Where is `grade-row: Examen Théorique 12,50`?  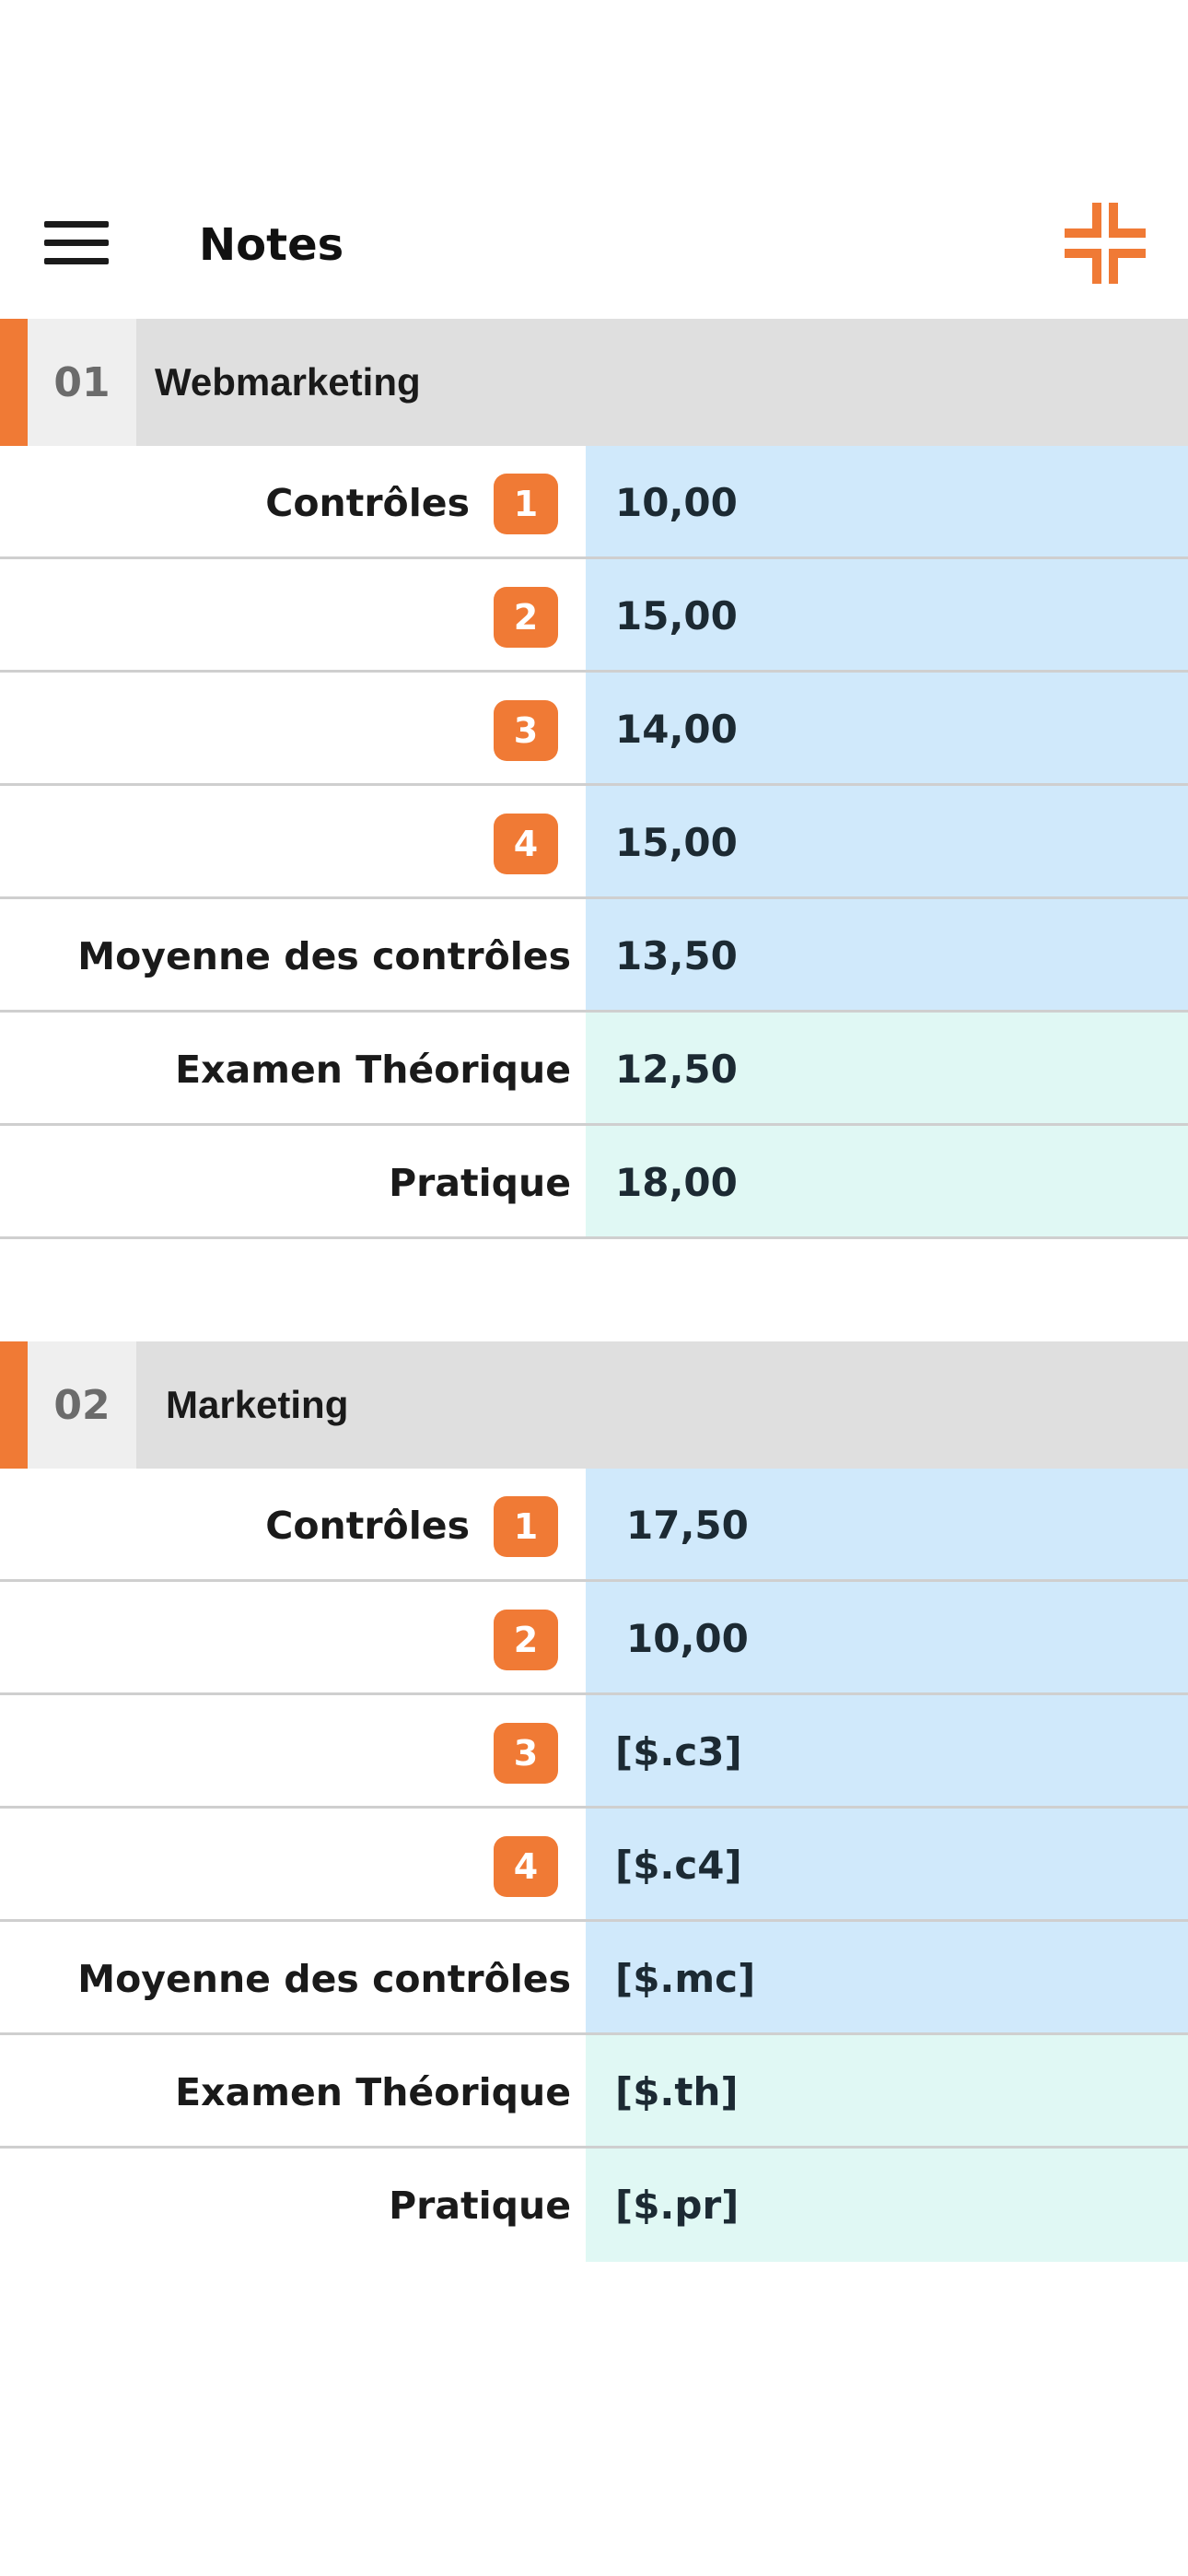 grade-row: Examen Théorique 12,50 is located at coordinates (594, 1069).